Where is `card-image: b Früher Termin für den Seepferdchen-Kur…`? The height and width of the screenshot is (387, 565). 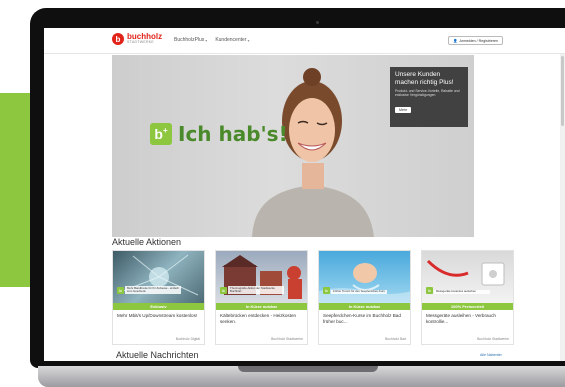 card-image: b Früher Termin für den Seepferdchen-Kur… is located at coordinates (364, 277).